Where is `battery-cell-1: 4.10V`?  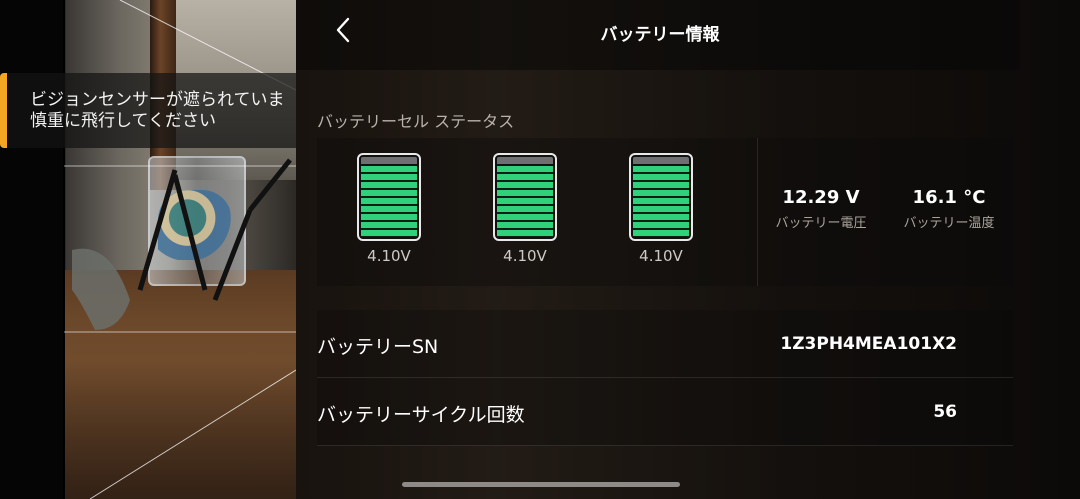
battery-cell-1: 4.10V is located at coordinates (389, 209).